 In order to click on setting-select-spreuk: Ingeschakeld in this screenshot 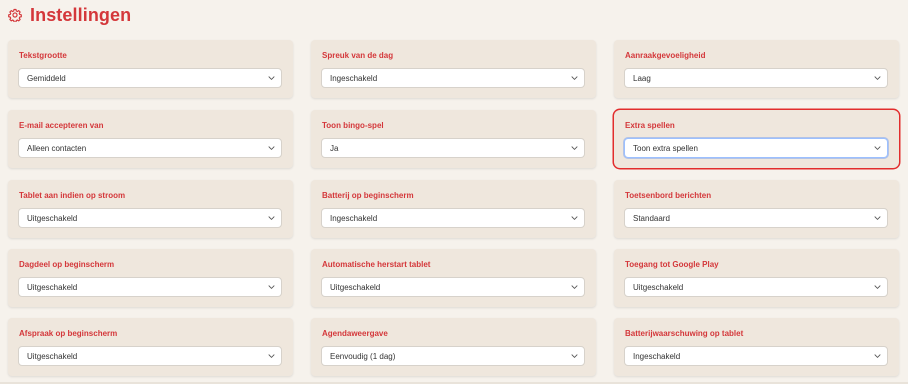, I will do `click(453, 78)`.